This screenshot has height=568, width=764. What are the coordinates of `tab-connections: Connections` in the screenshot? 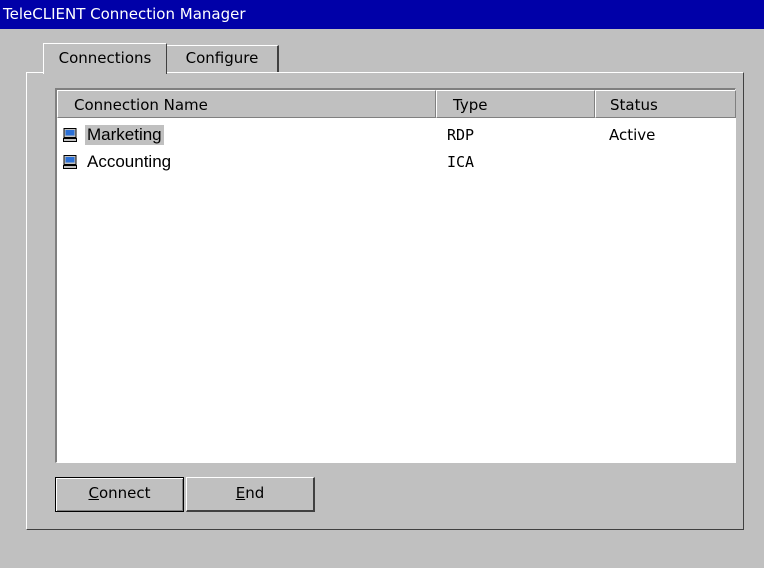 It's located at (105, 58).